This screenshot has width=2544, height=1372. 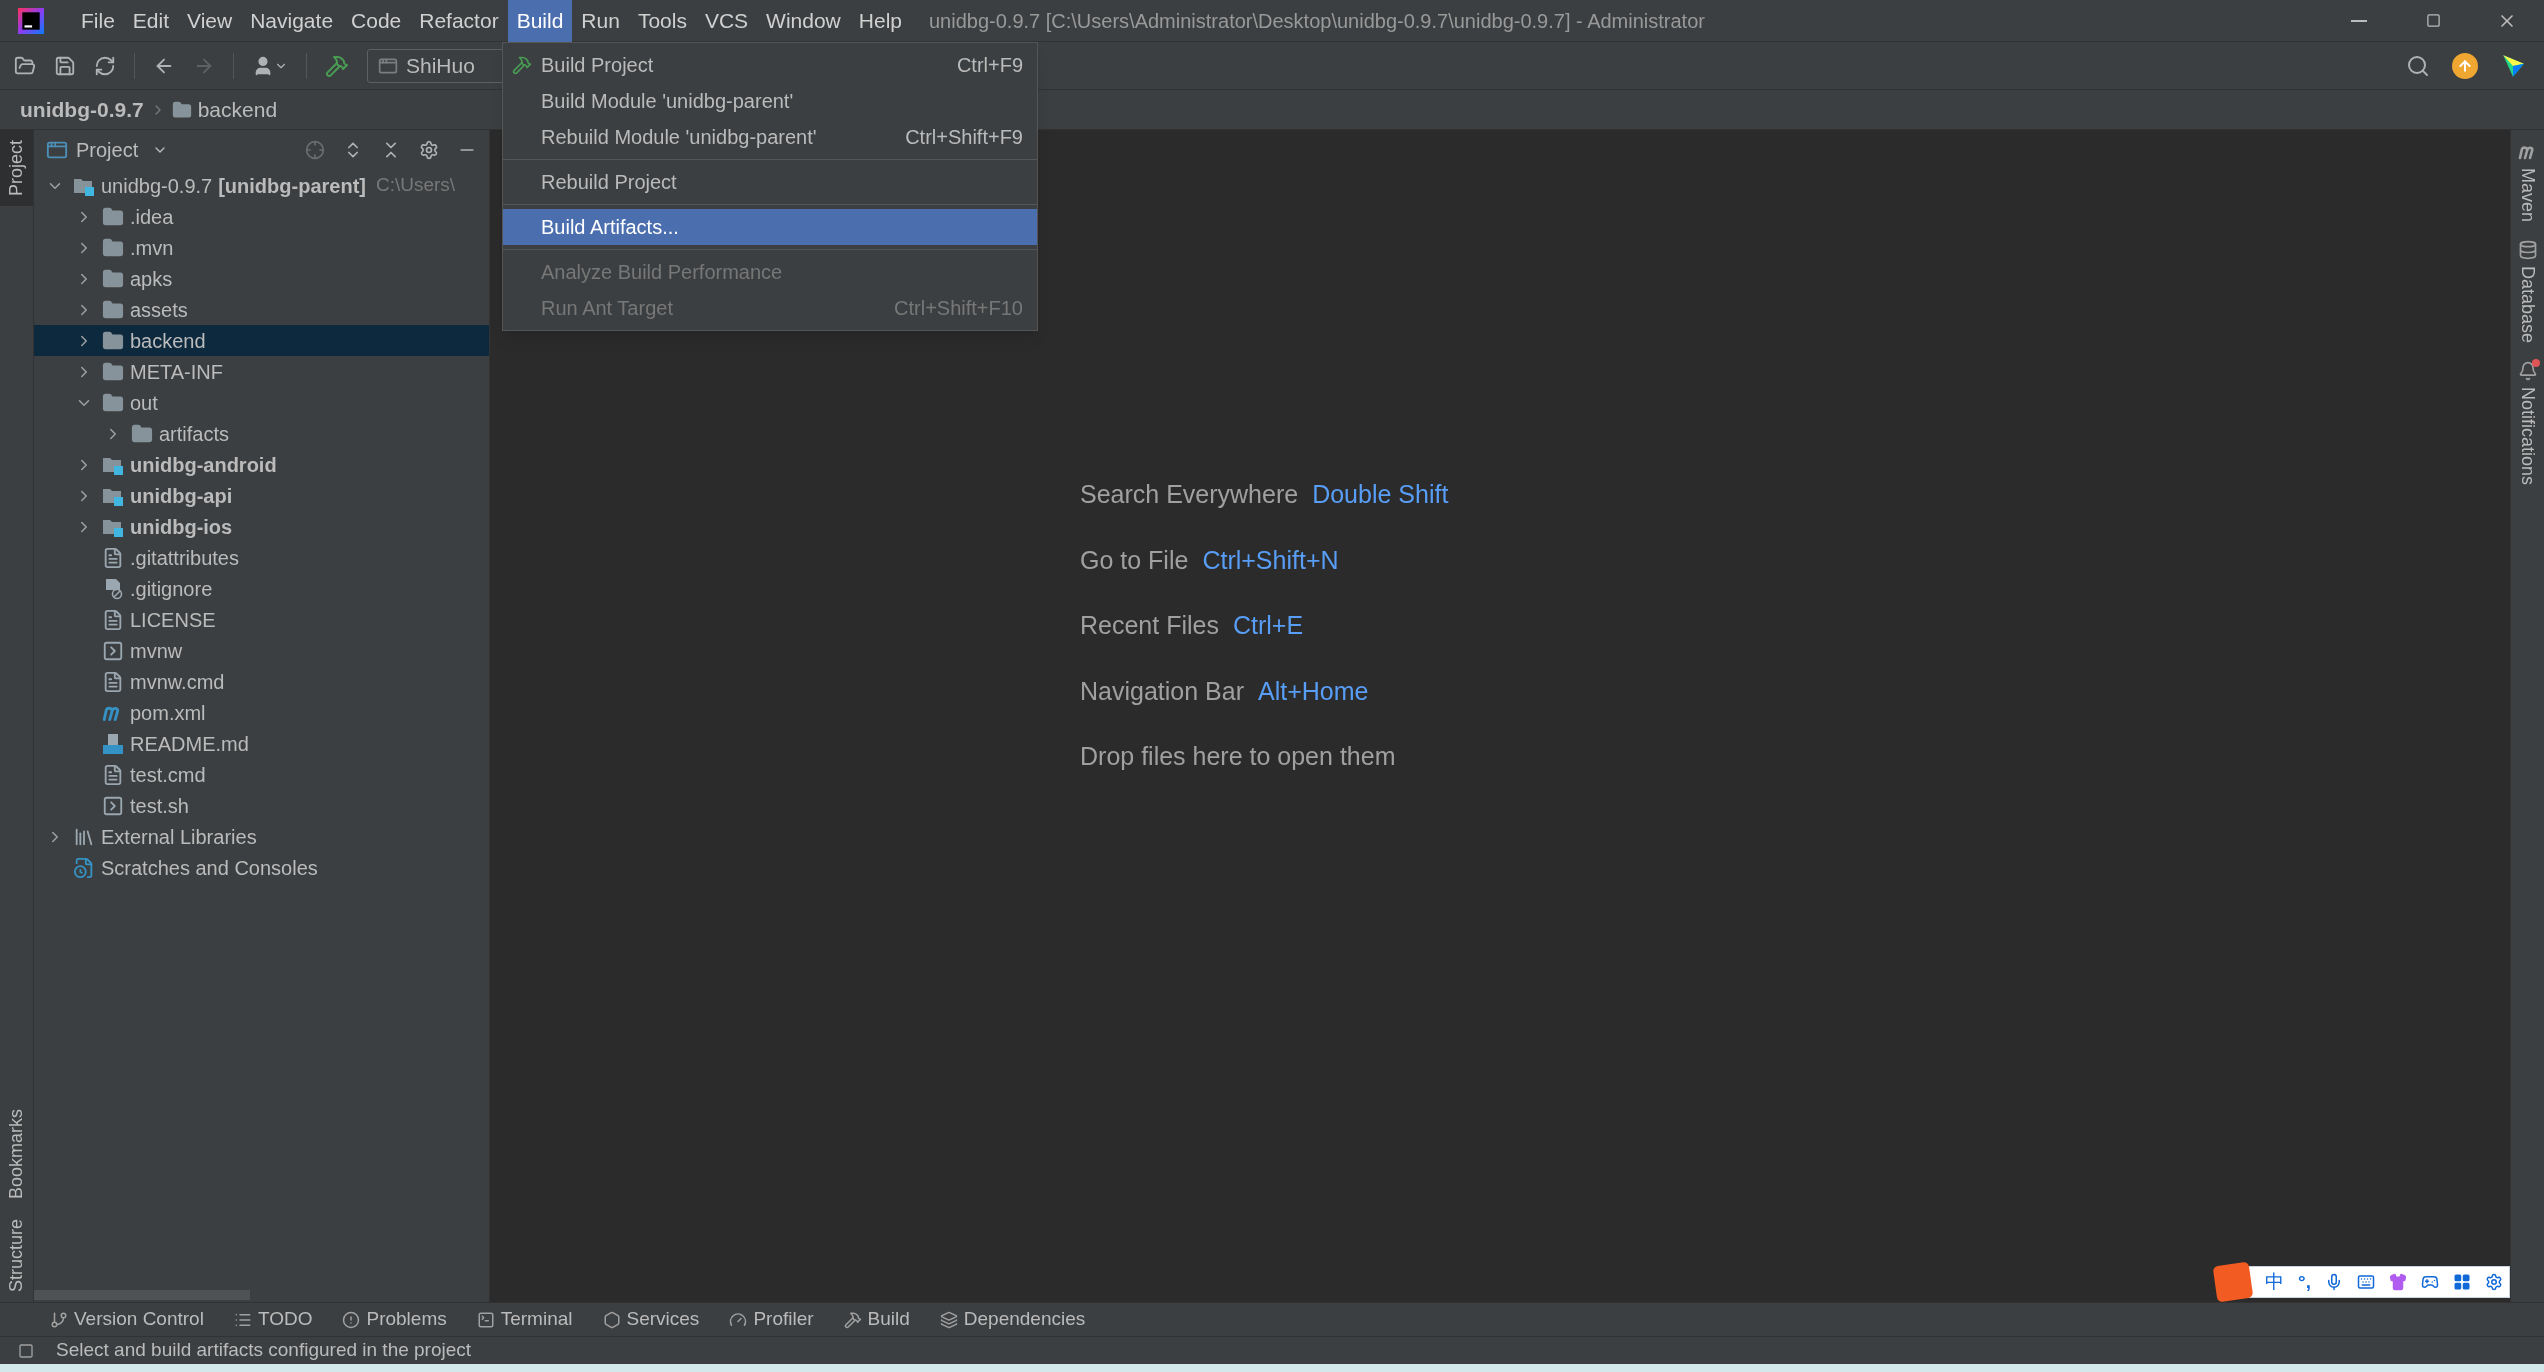 I want to click on tree-item: unidbg-api, so click(x=261, y=495).